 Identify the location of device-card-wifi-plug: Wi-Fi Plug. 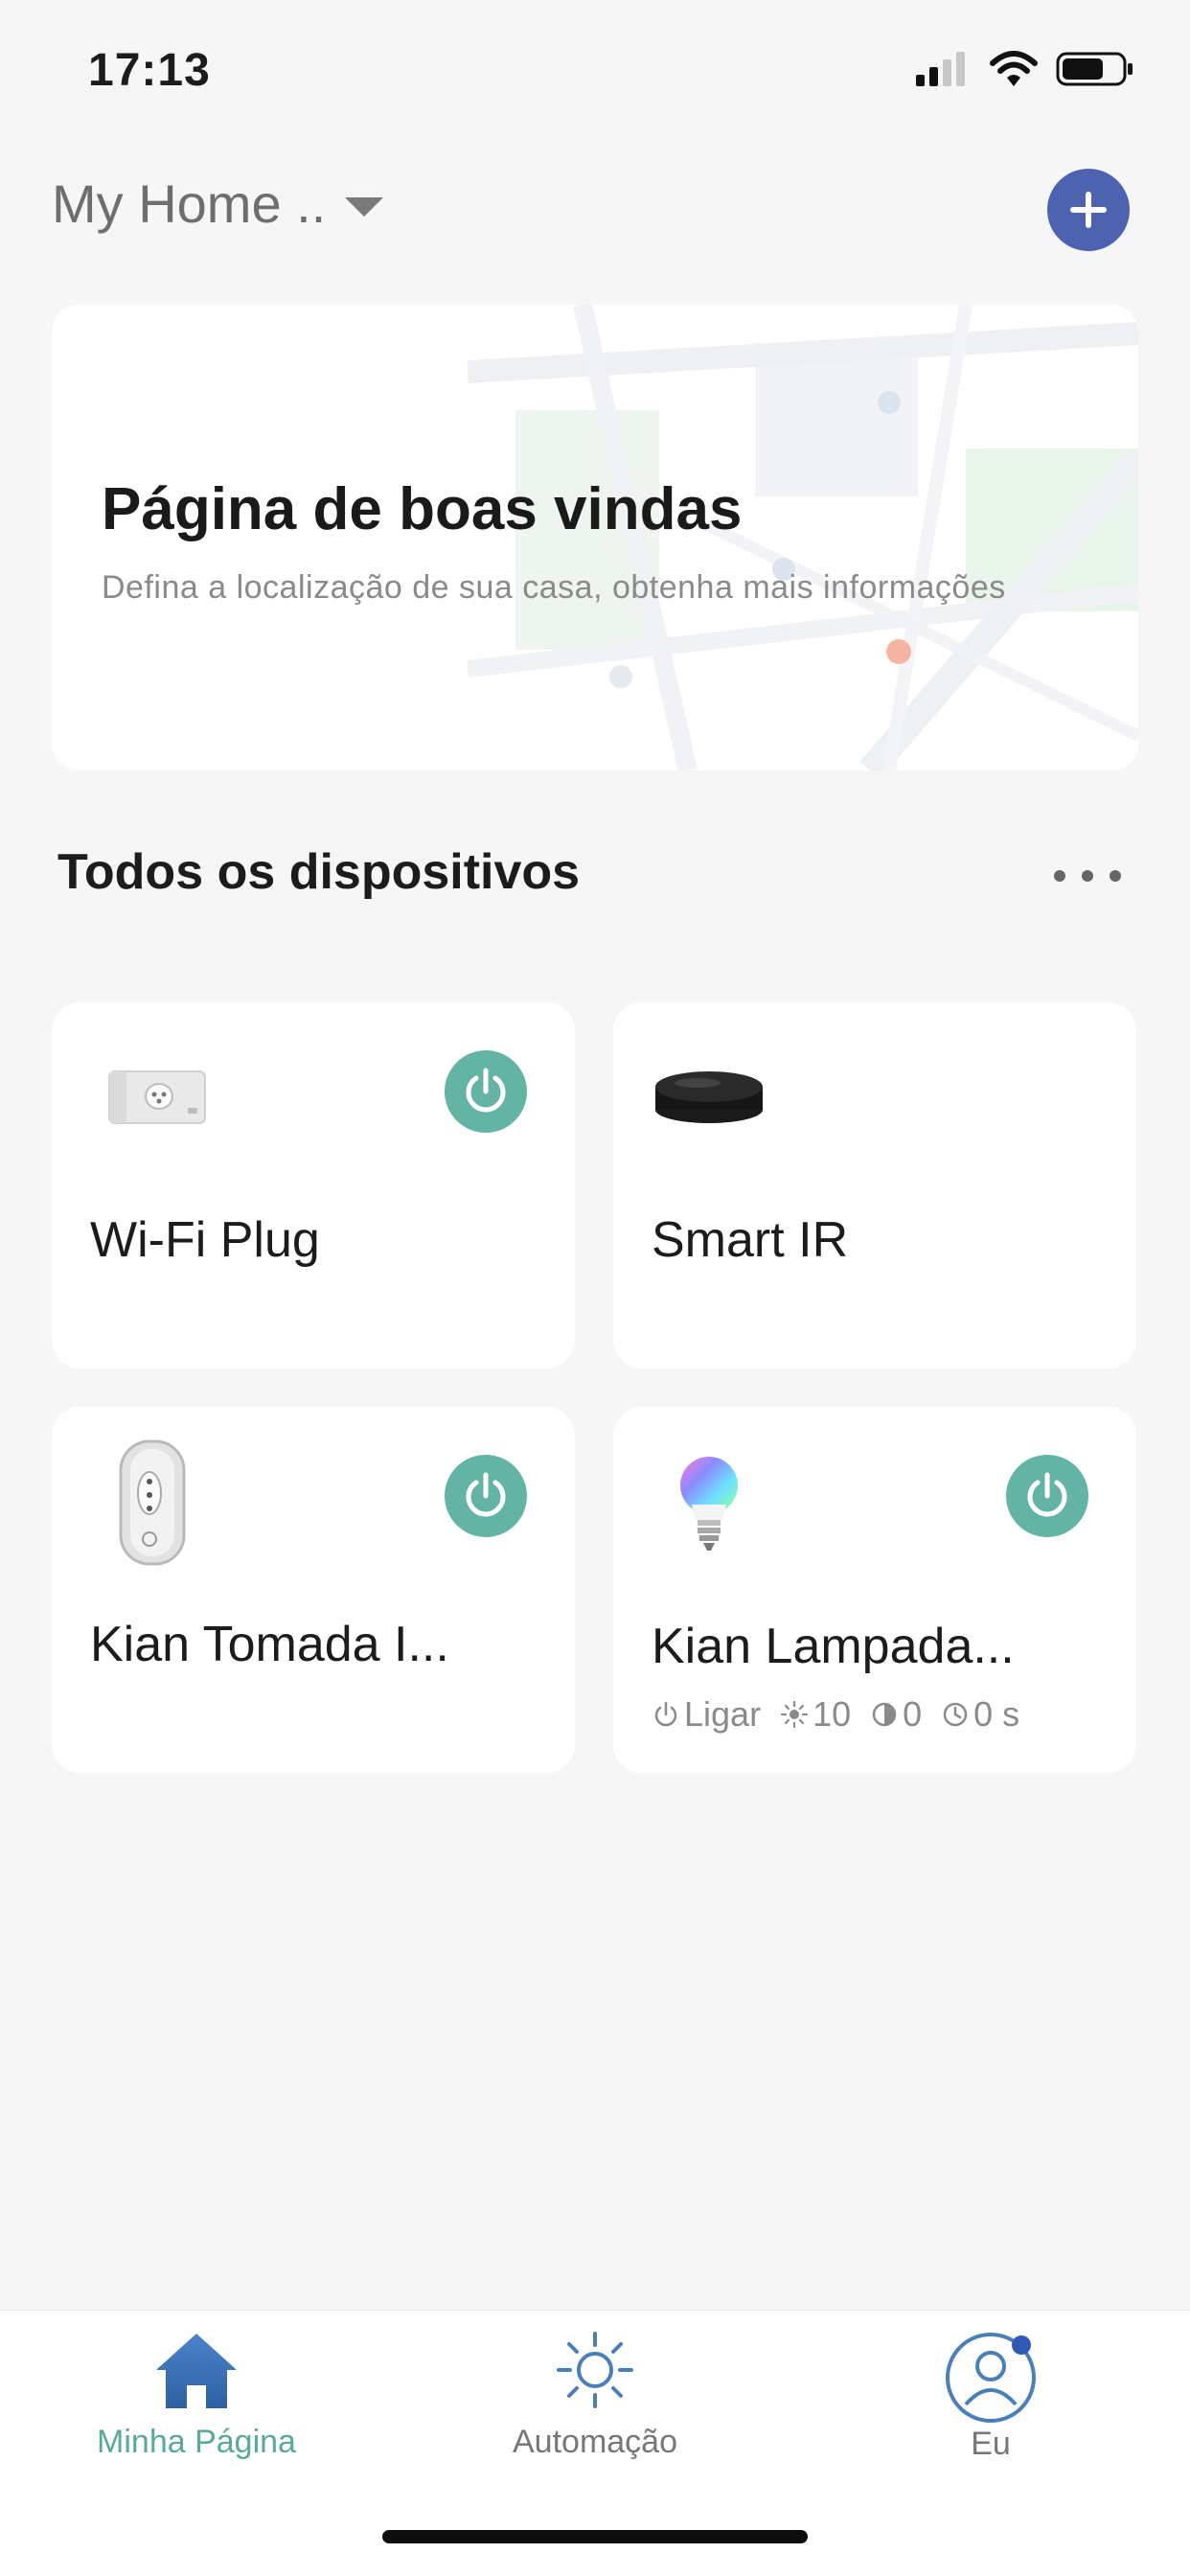
(313, 1185).